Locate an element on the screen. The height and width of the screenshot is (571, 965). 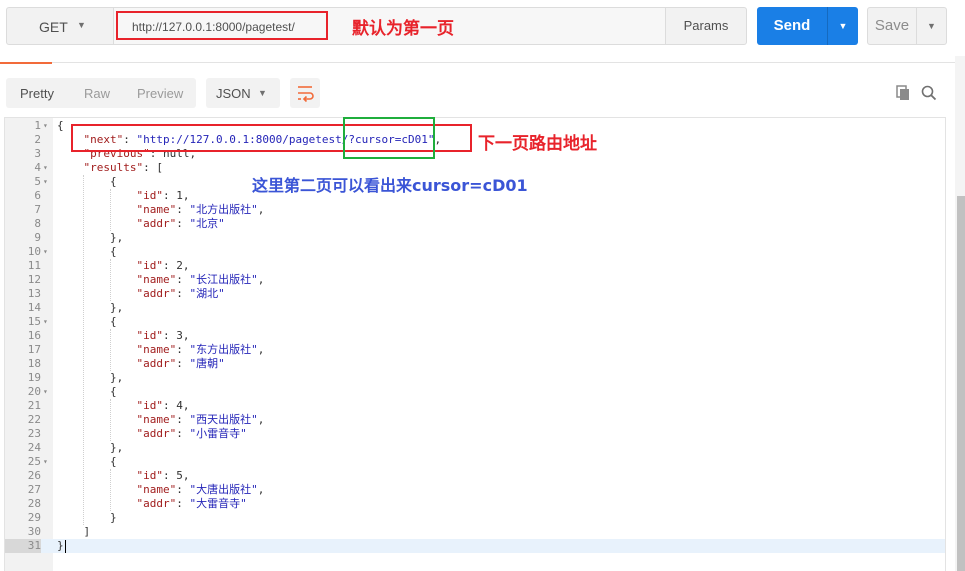
code-line: 28 "addr": "大雷音寺" is located at coordinates (475, 504).